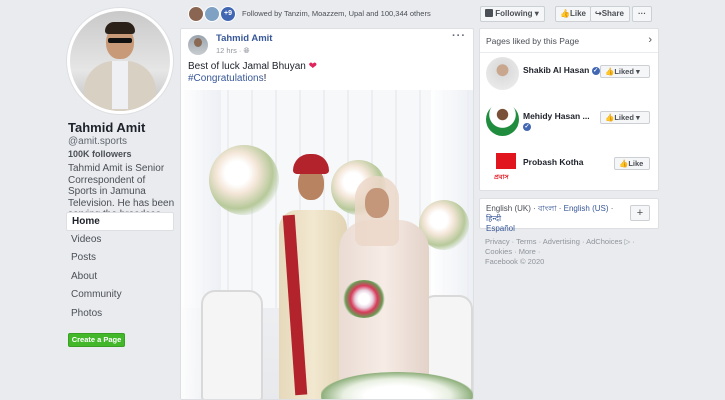 The image size is (725, 400). Describe the element at coordinates (650, 40) in the screenshot. I see `chevron-right-icon: ›` at that location.